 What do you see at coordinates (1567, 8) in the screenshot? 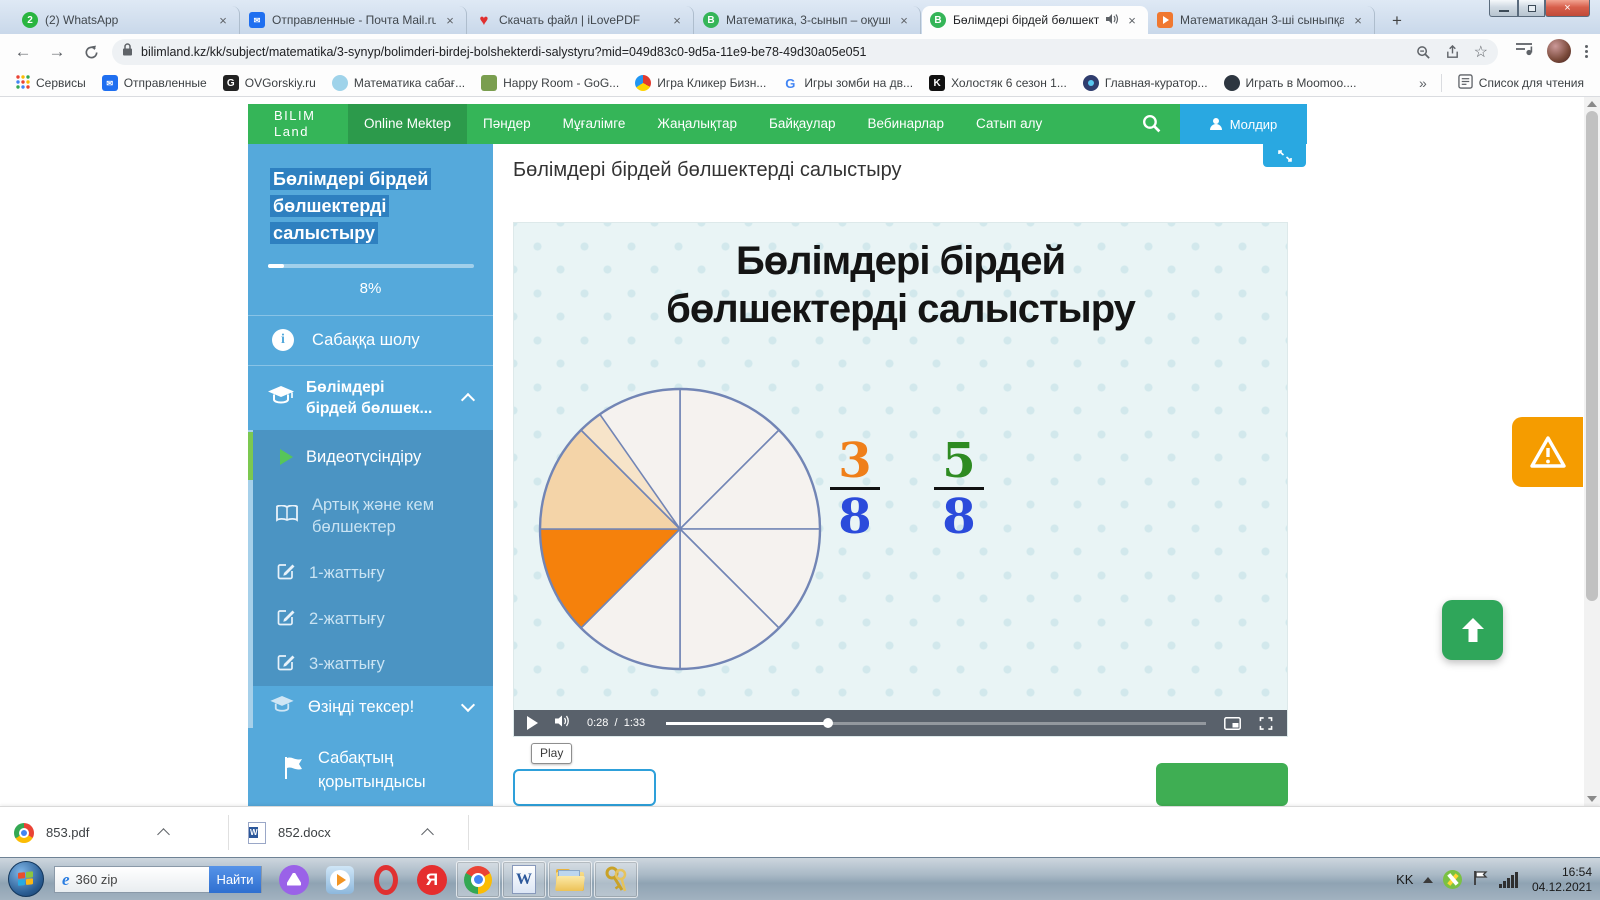
I see `close-window-button: ×` at bounding box center [1567, 8].